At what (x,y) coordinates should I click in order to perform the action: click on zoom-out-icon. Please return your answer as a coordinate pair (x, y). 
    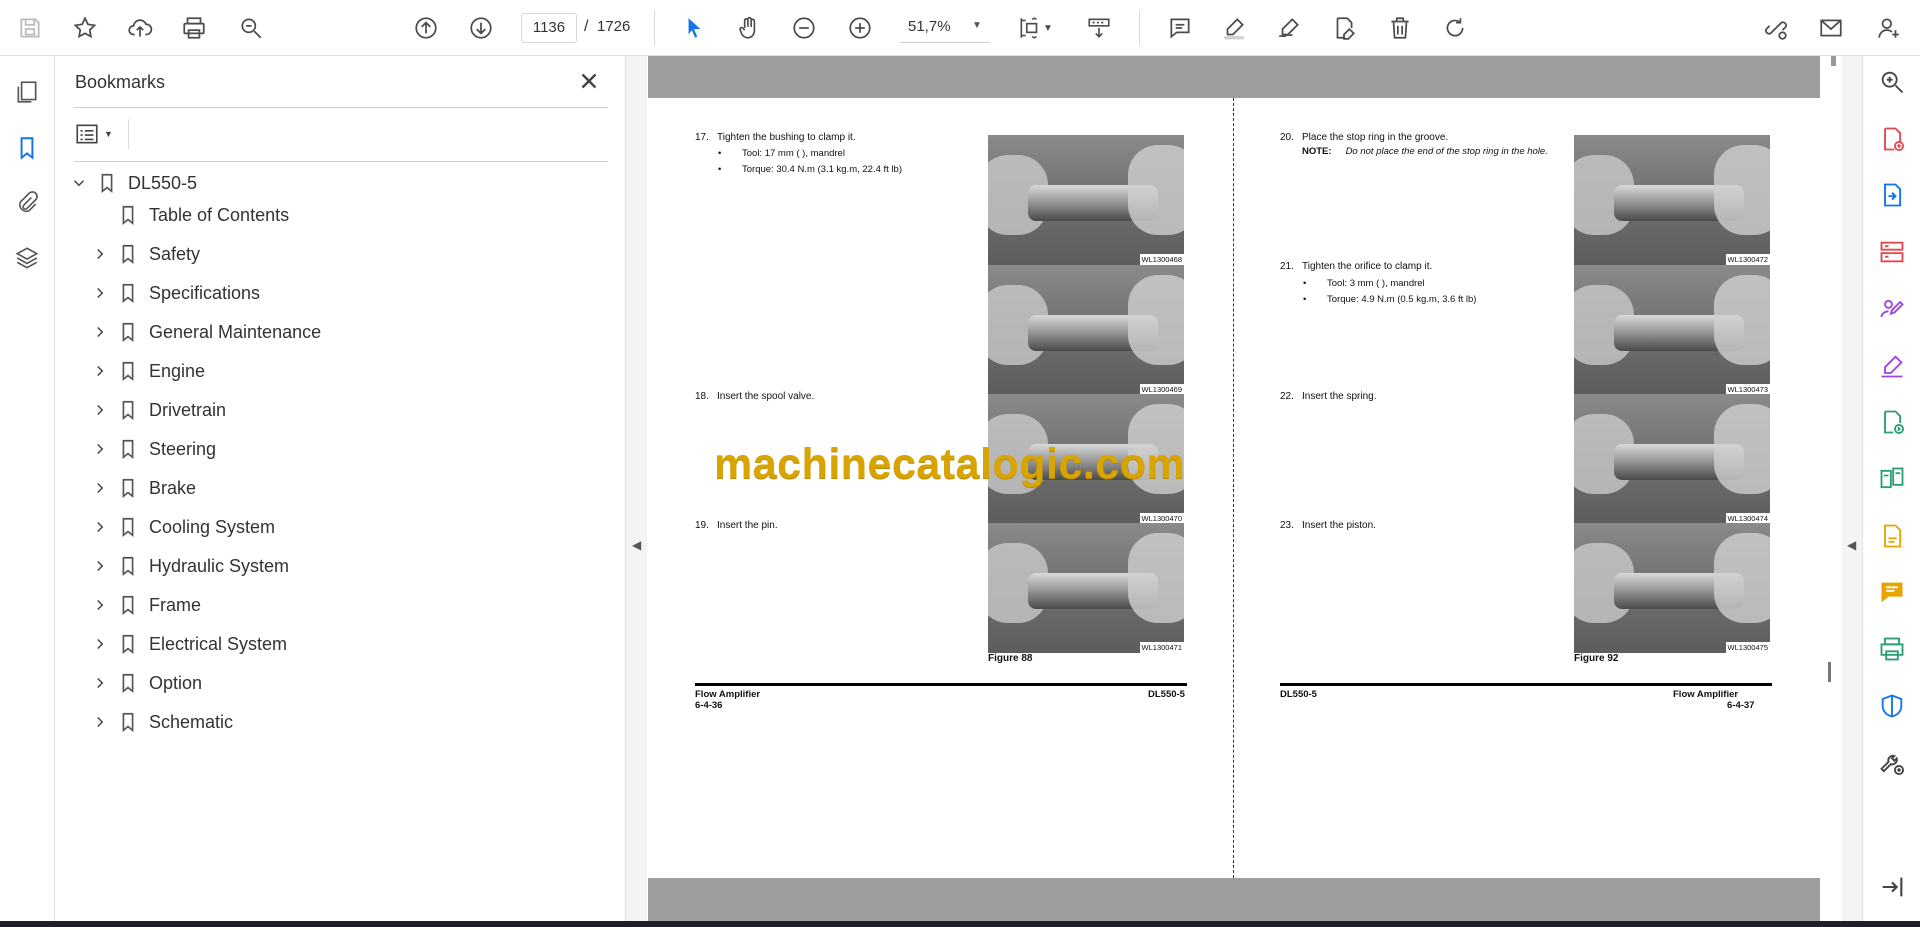
    Looking at the image, I should click on (804, 28).